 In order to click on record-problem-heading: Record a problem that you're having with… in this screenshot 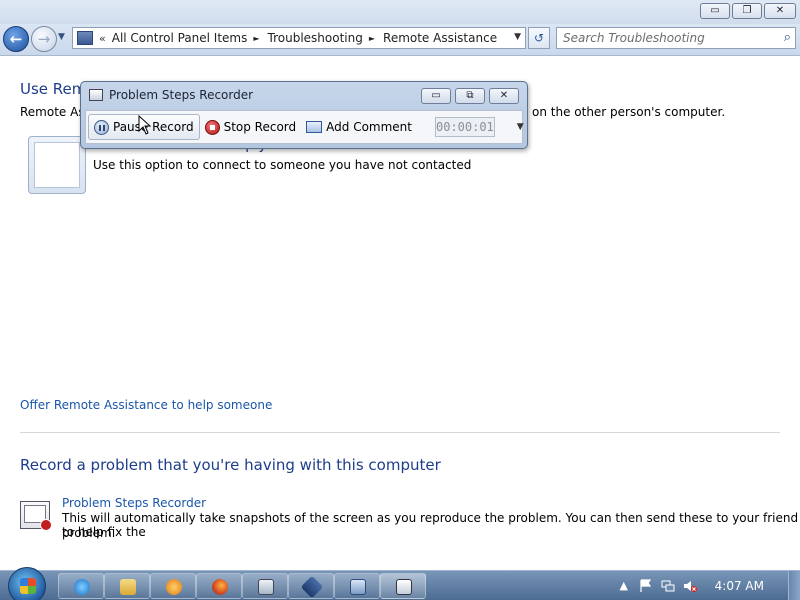, I will do `click(230, 465)`.